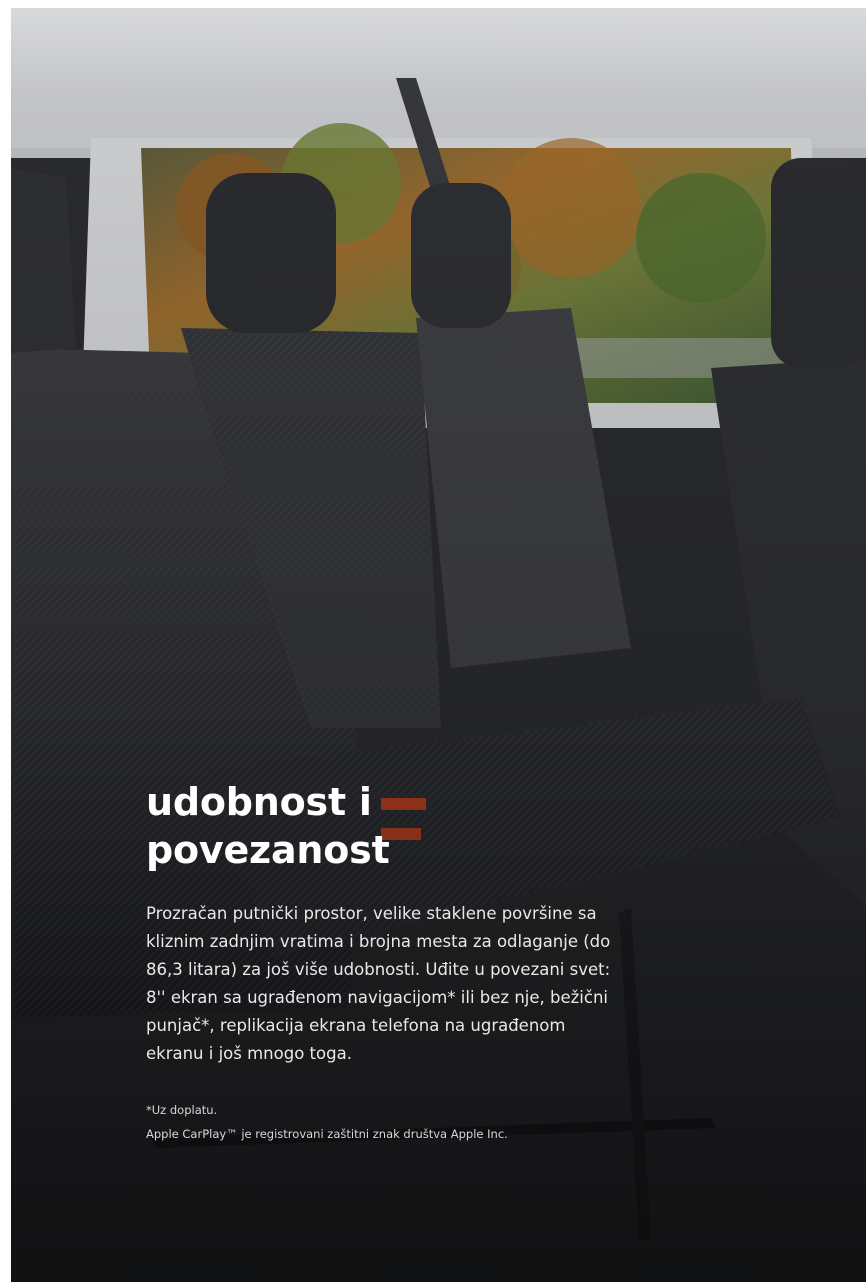 The height and width of the screenshot is (1286, 866). Describe the element at coordinates (259, 802) in the screenshot. I see `title-line-1: udobnost i` at that location.